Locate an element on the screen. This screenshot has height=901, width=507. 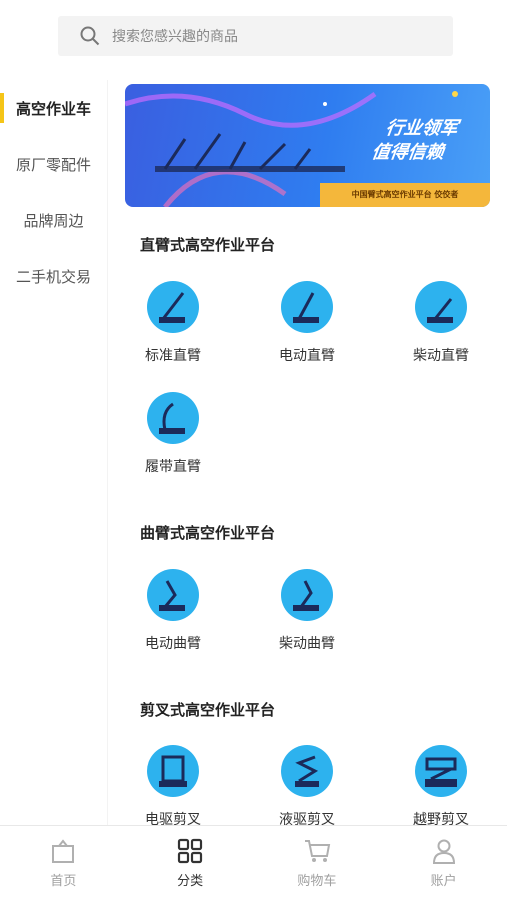
category-label: 电动曲臂 is located at coordinates (173, 644).